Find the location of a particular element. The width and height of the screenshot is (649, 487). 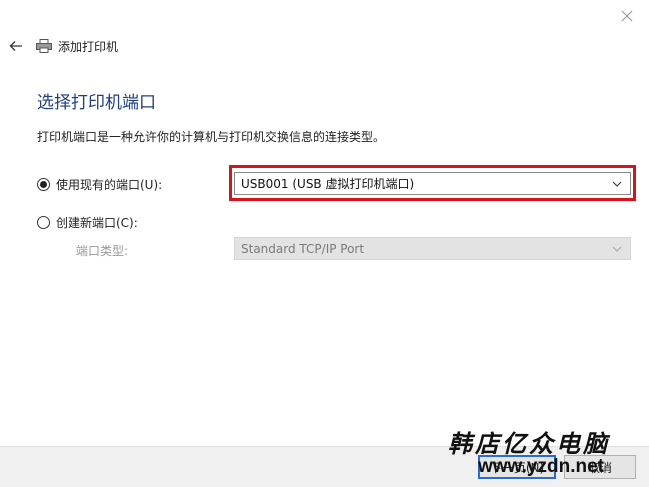

next-button: 下一页(N) is located at coordinates (517, 467).